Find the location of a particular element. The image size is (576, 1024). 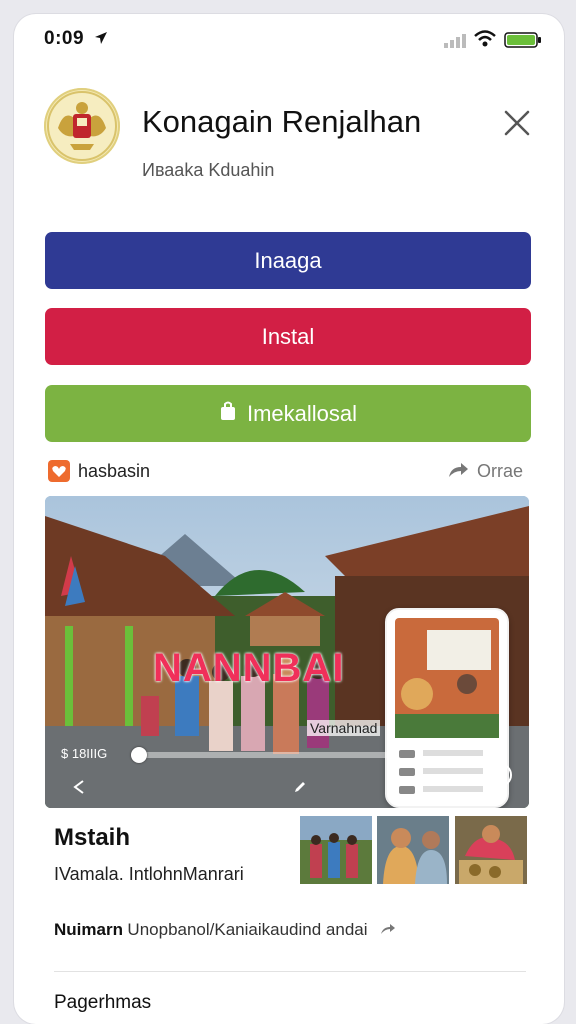

wifi-icon is located at coordinates (485, 41).